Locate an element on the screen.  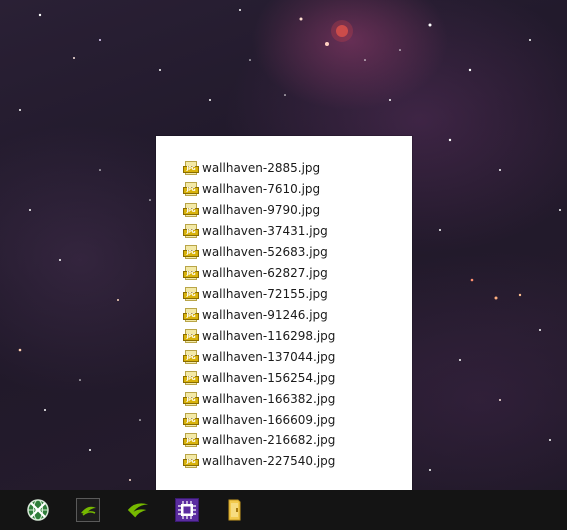
file-name-label: wallhaven-166609.jpg is located at coordinates (269, 419).